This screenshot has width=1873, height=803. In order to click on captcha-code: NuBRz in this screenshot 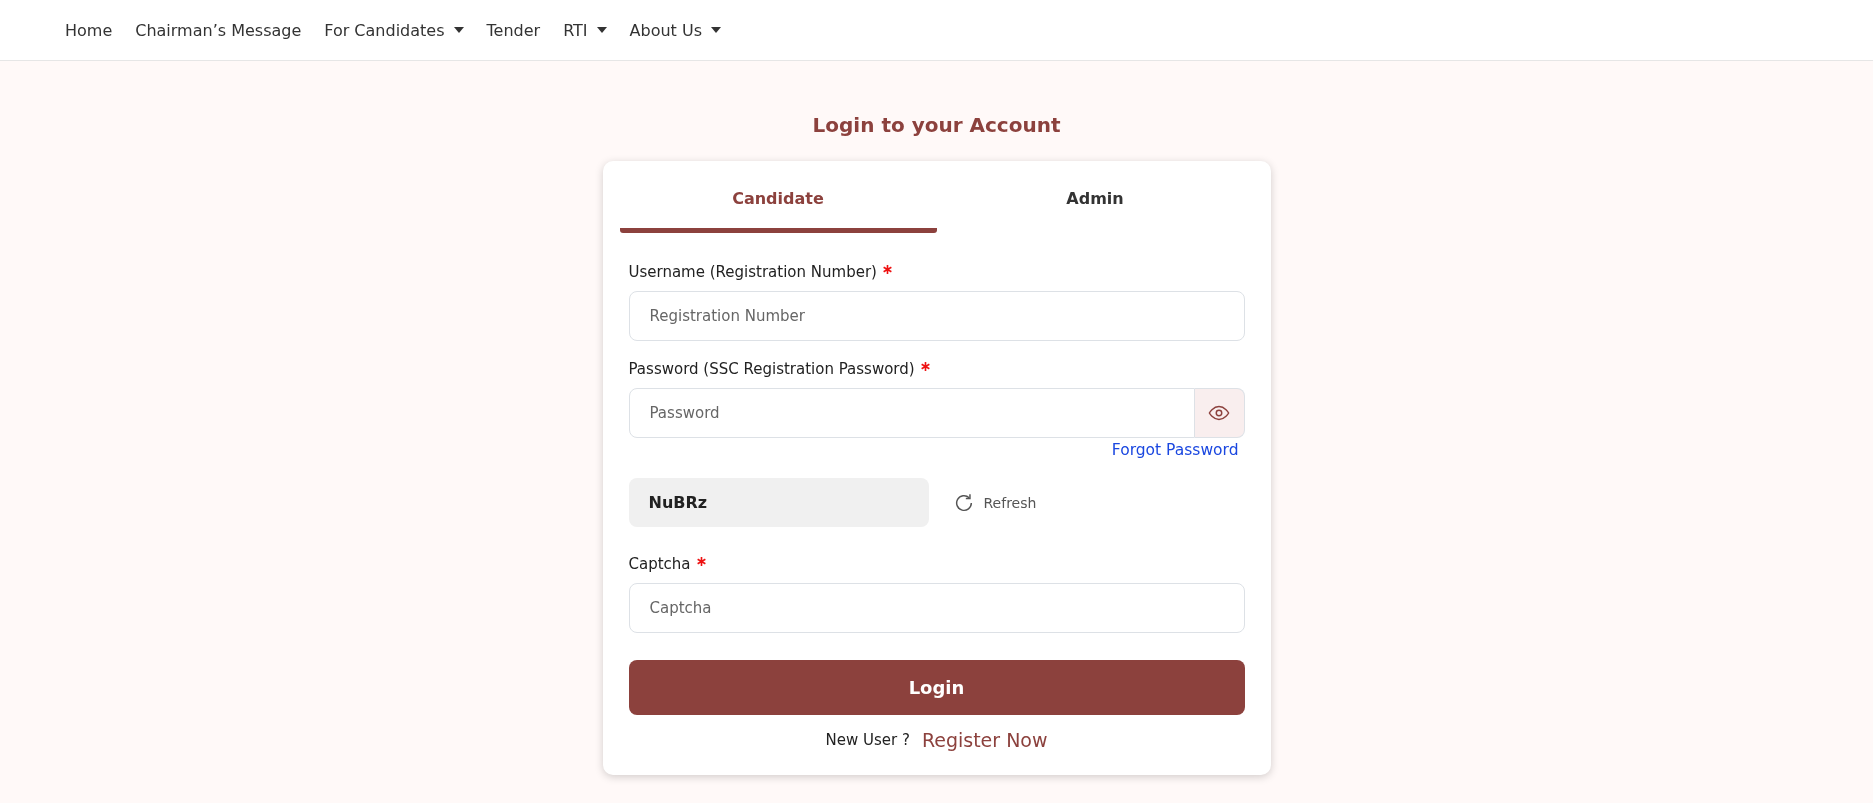, I will do `click(778, 502)`.